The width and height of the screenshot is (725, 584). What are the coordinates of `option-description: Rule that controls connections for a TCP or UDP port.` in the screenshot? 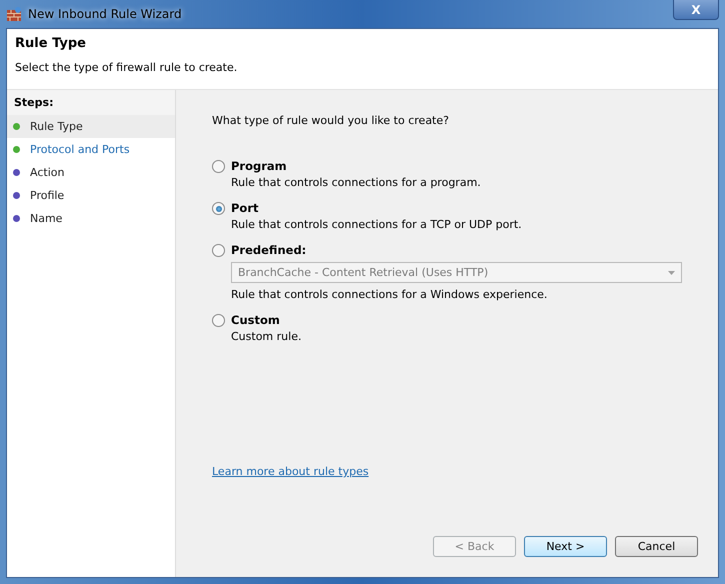 It's located at (377, 224).